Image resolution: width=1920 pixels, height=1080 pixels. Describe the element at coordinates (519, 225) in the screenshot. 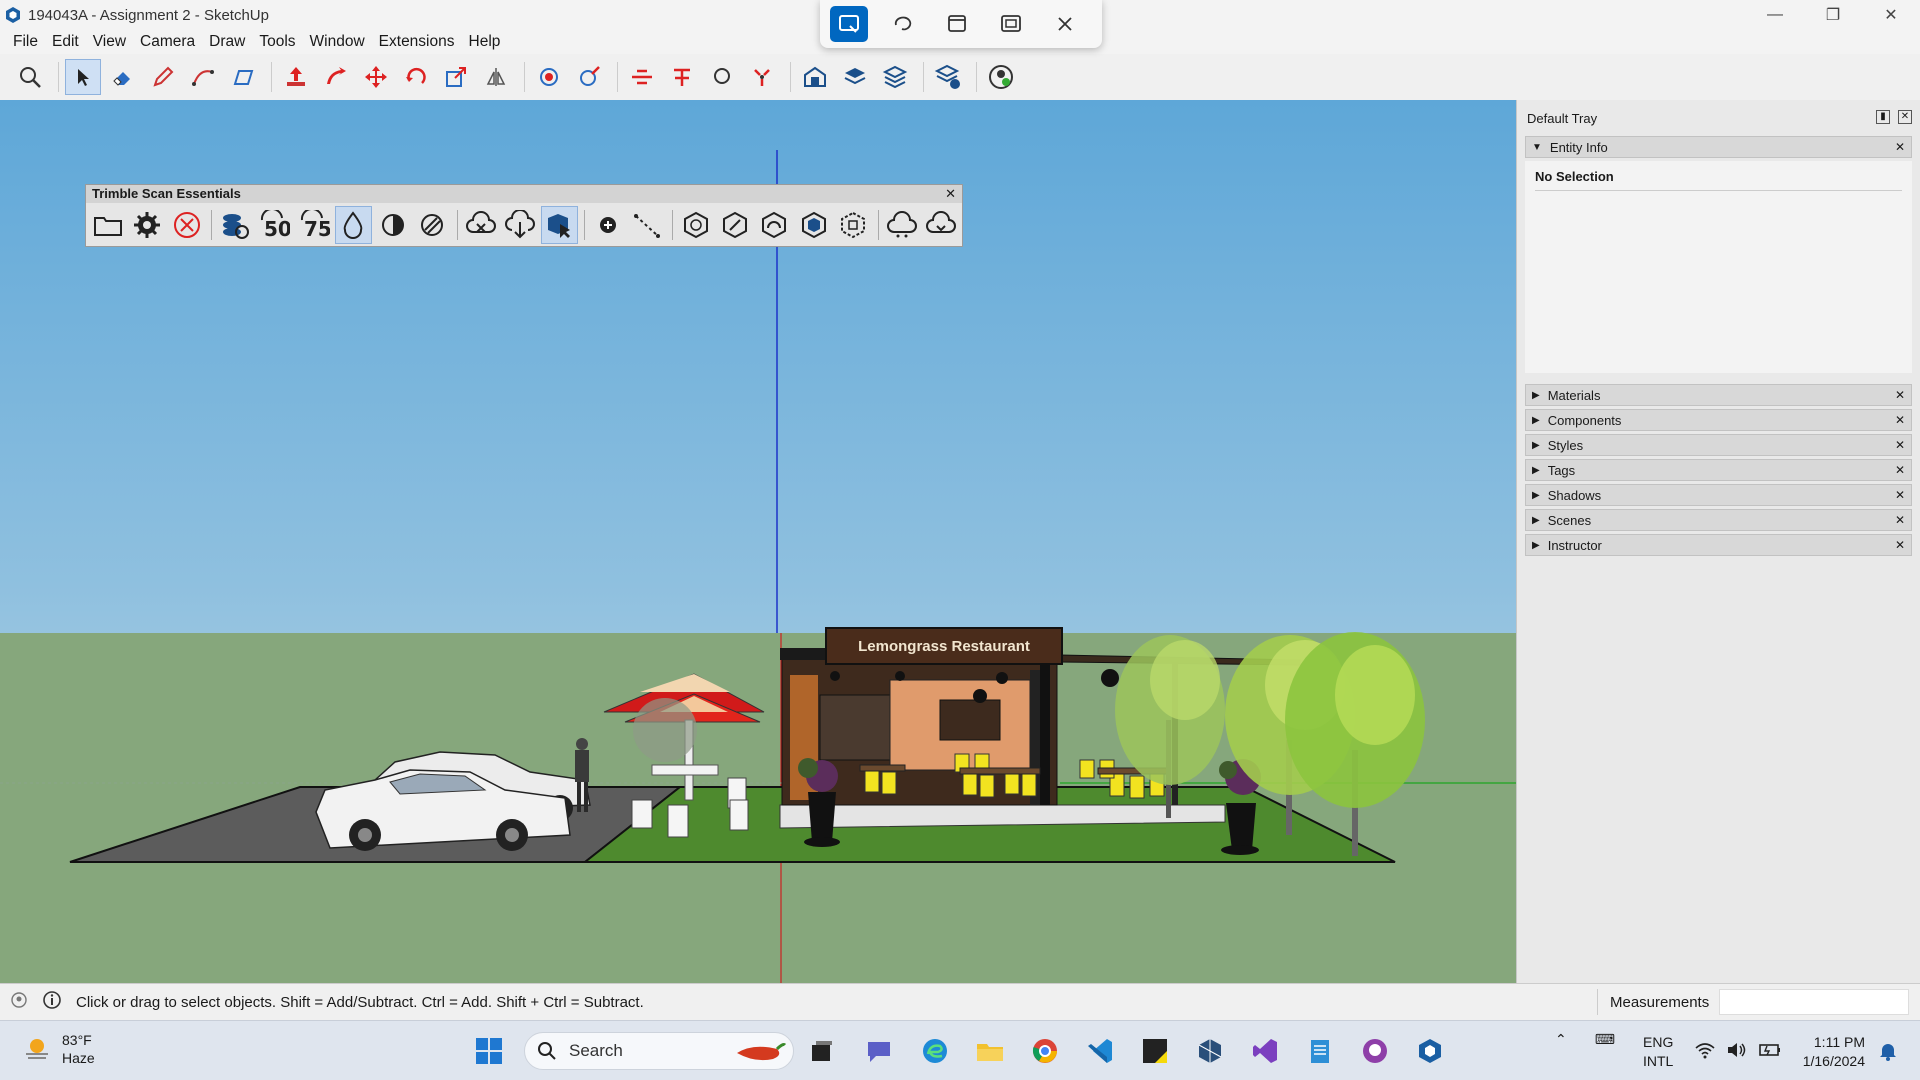

I see `cloud-download-icon` at that location.